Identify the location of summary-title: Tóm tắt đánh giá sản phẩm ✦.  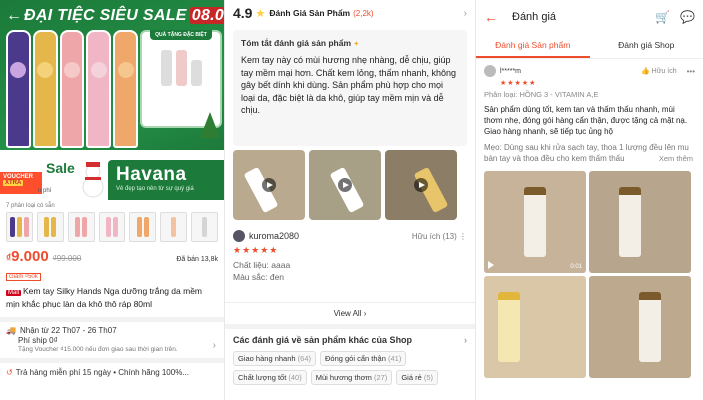
(300, 43).